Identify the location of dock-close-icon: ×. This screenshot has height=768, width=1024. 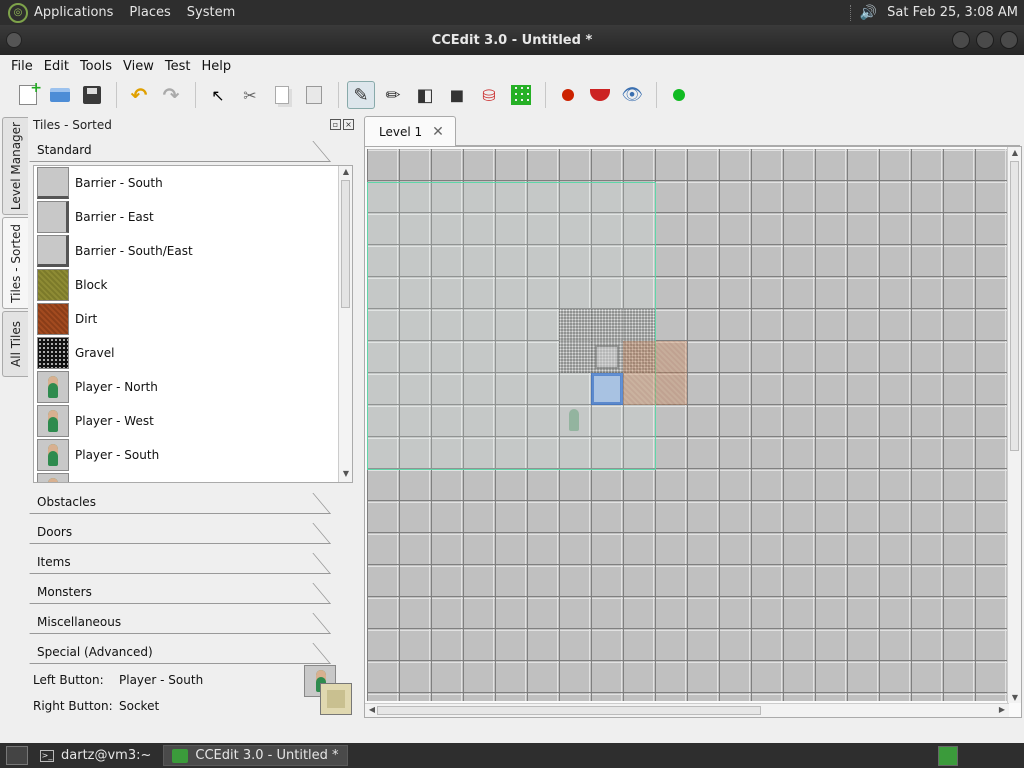
(348, 124).